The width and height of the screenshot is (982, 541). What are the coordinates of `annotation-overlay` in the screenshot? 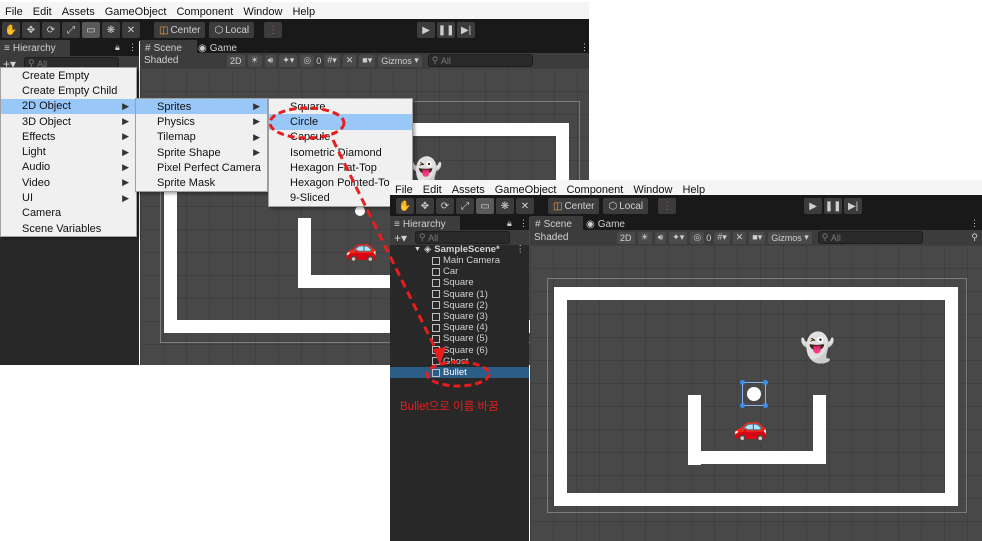 It's located at (379, 247).